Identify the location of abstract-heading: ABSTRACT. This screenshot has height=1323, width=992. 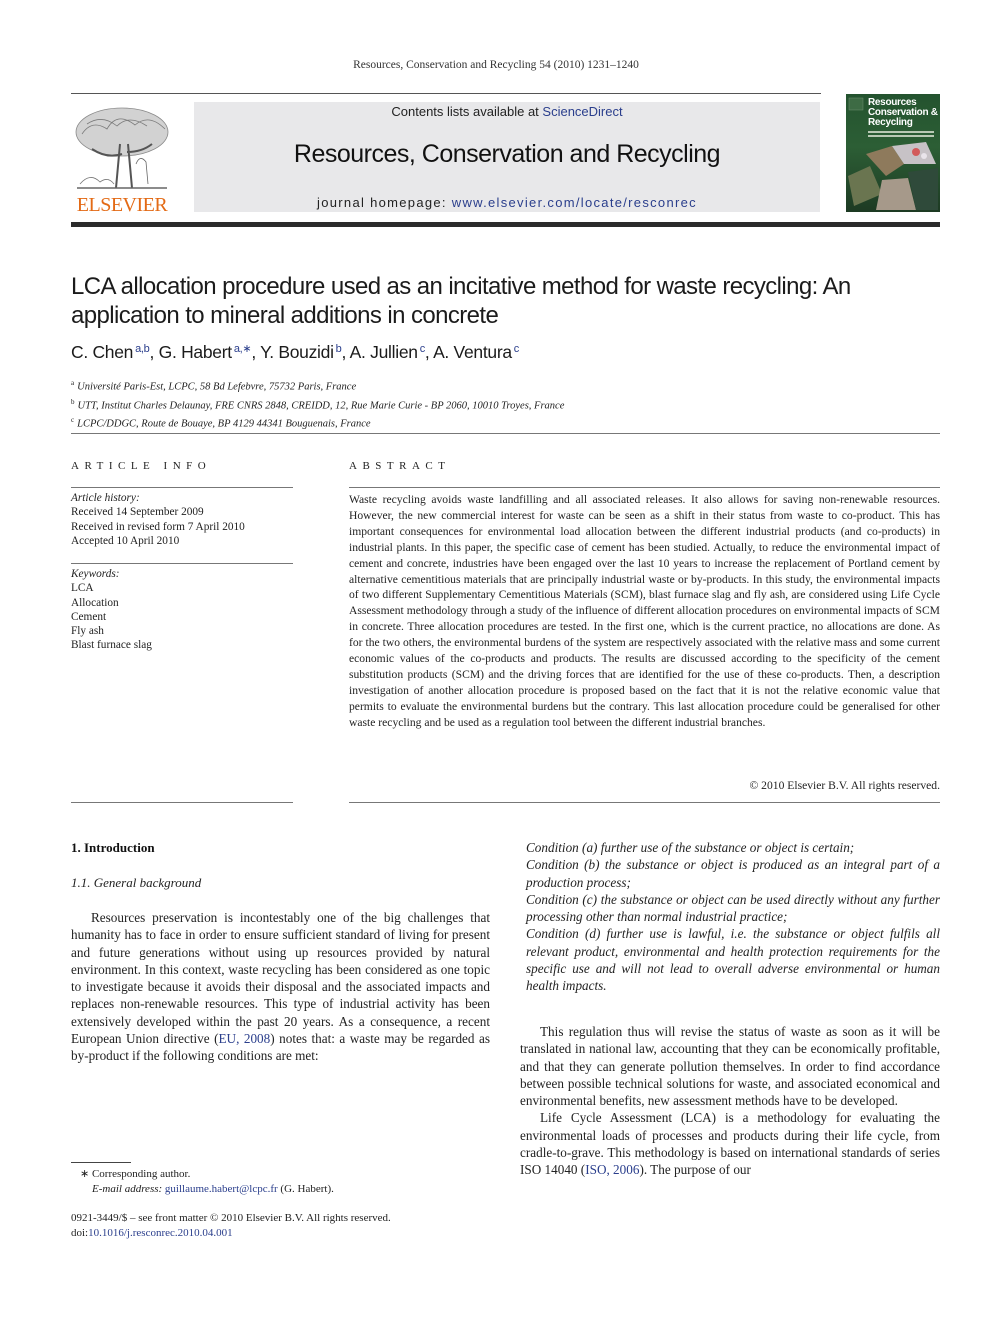
(400, 466).